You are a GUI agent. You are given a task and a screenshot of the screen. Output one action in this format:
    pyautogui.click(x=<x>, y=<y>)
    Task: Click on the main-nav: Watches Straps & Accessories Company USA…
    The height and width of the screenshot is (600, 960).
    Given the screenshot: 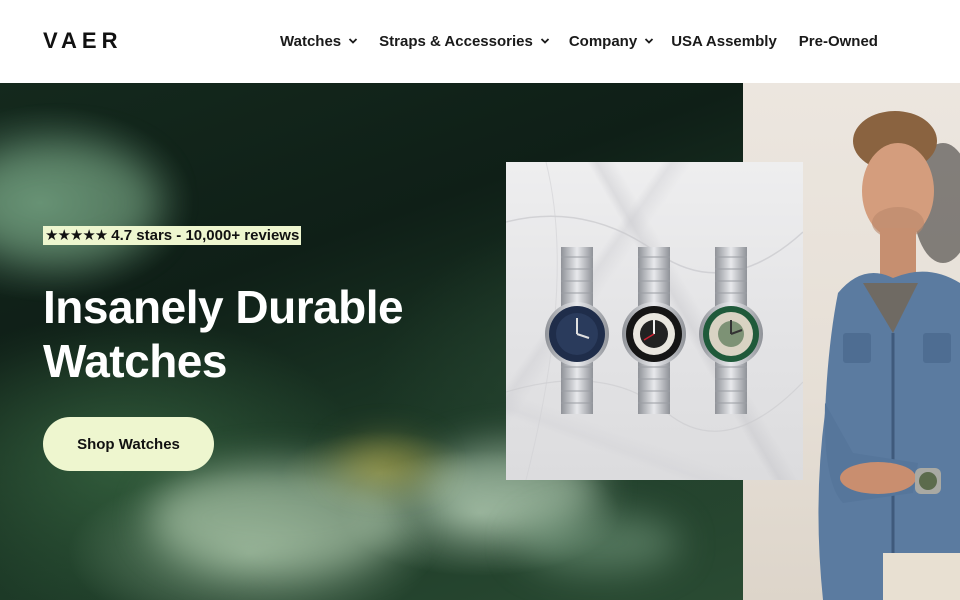 What is the action you would take?
    pyautogui.click(x=579, y=41)
    